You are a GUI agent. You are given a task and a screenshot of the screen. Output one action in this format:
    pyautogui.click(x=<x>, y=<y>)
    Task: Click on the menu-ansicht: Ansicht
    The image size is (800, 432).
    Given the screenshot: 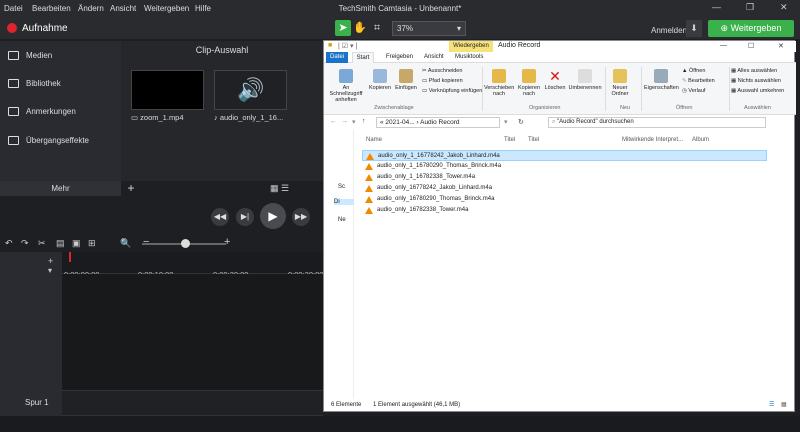 What is the action you would take?
    pyautogui.click(x=123, y=8)
    